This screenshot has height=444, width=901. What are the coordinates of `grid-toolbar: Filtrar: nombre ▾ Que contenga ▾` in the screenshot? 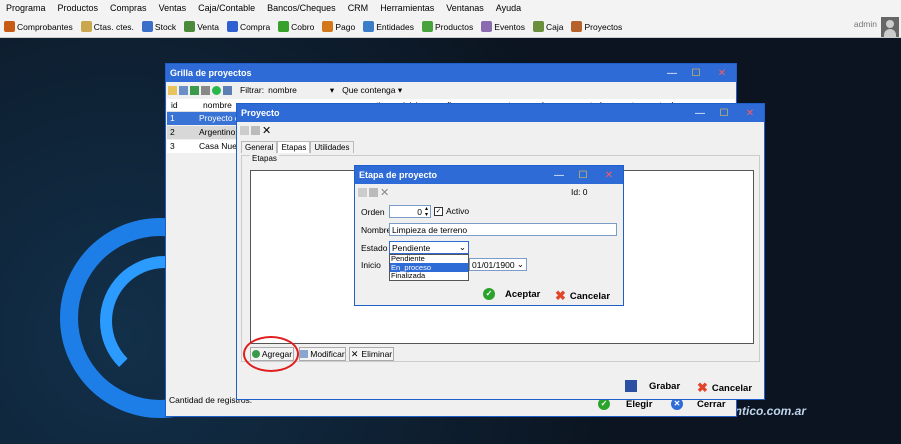 It's located at (285, 90).